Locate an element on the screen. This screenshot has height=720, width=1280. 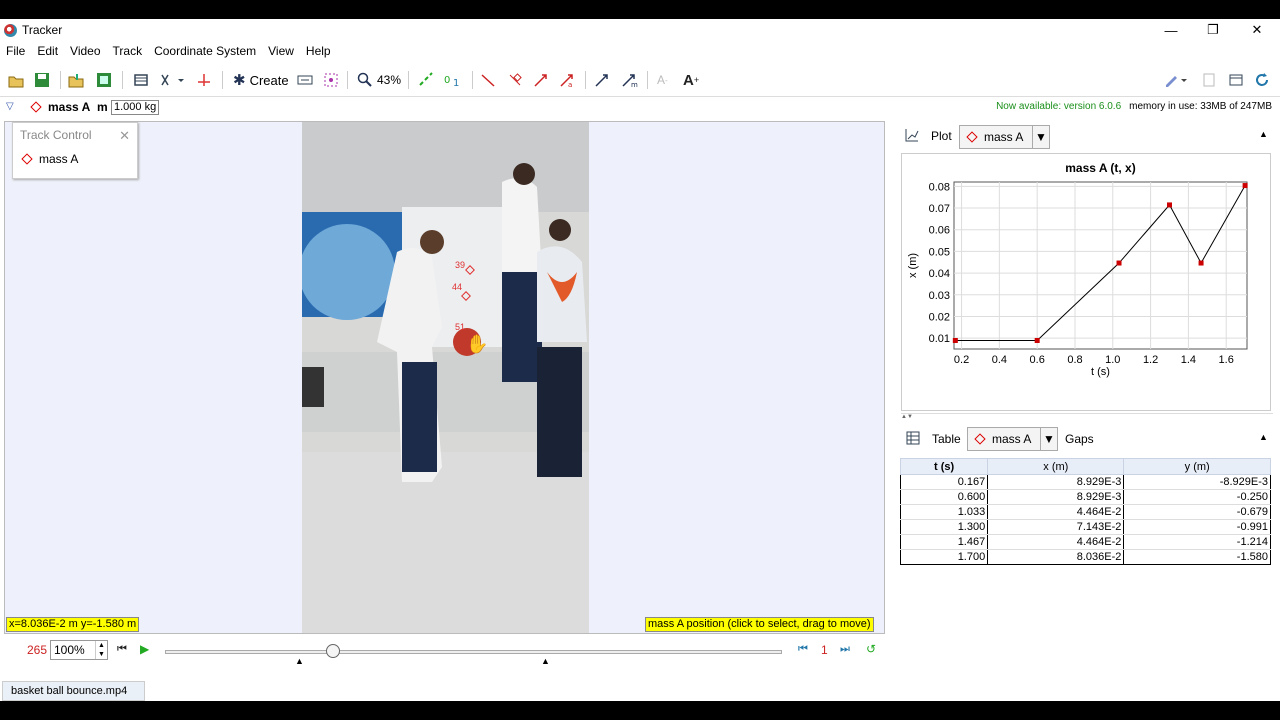
table-track-label: mass A is located at coordinates (1012, 439).